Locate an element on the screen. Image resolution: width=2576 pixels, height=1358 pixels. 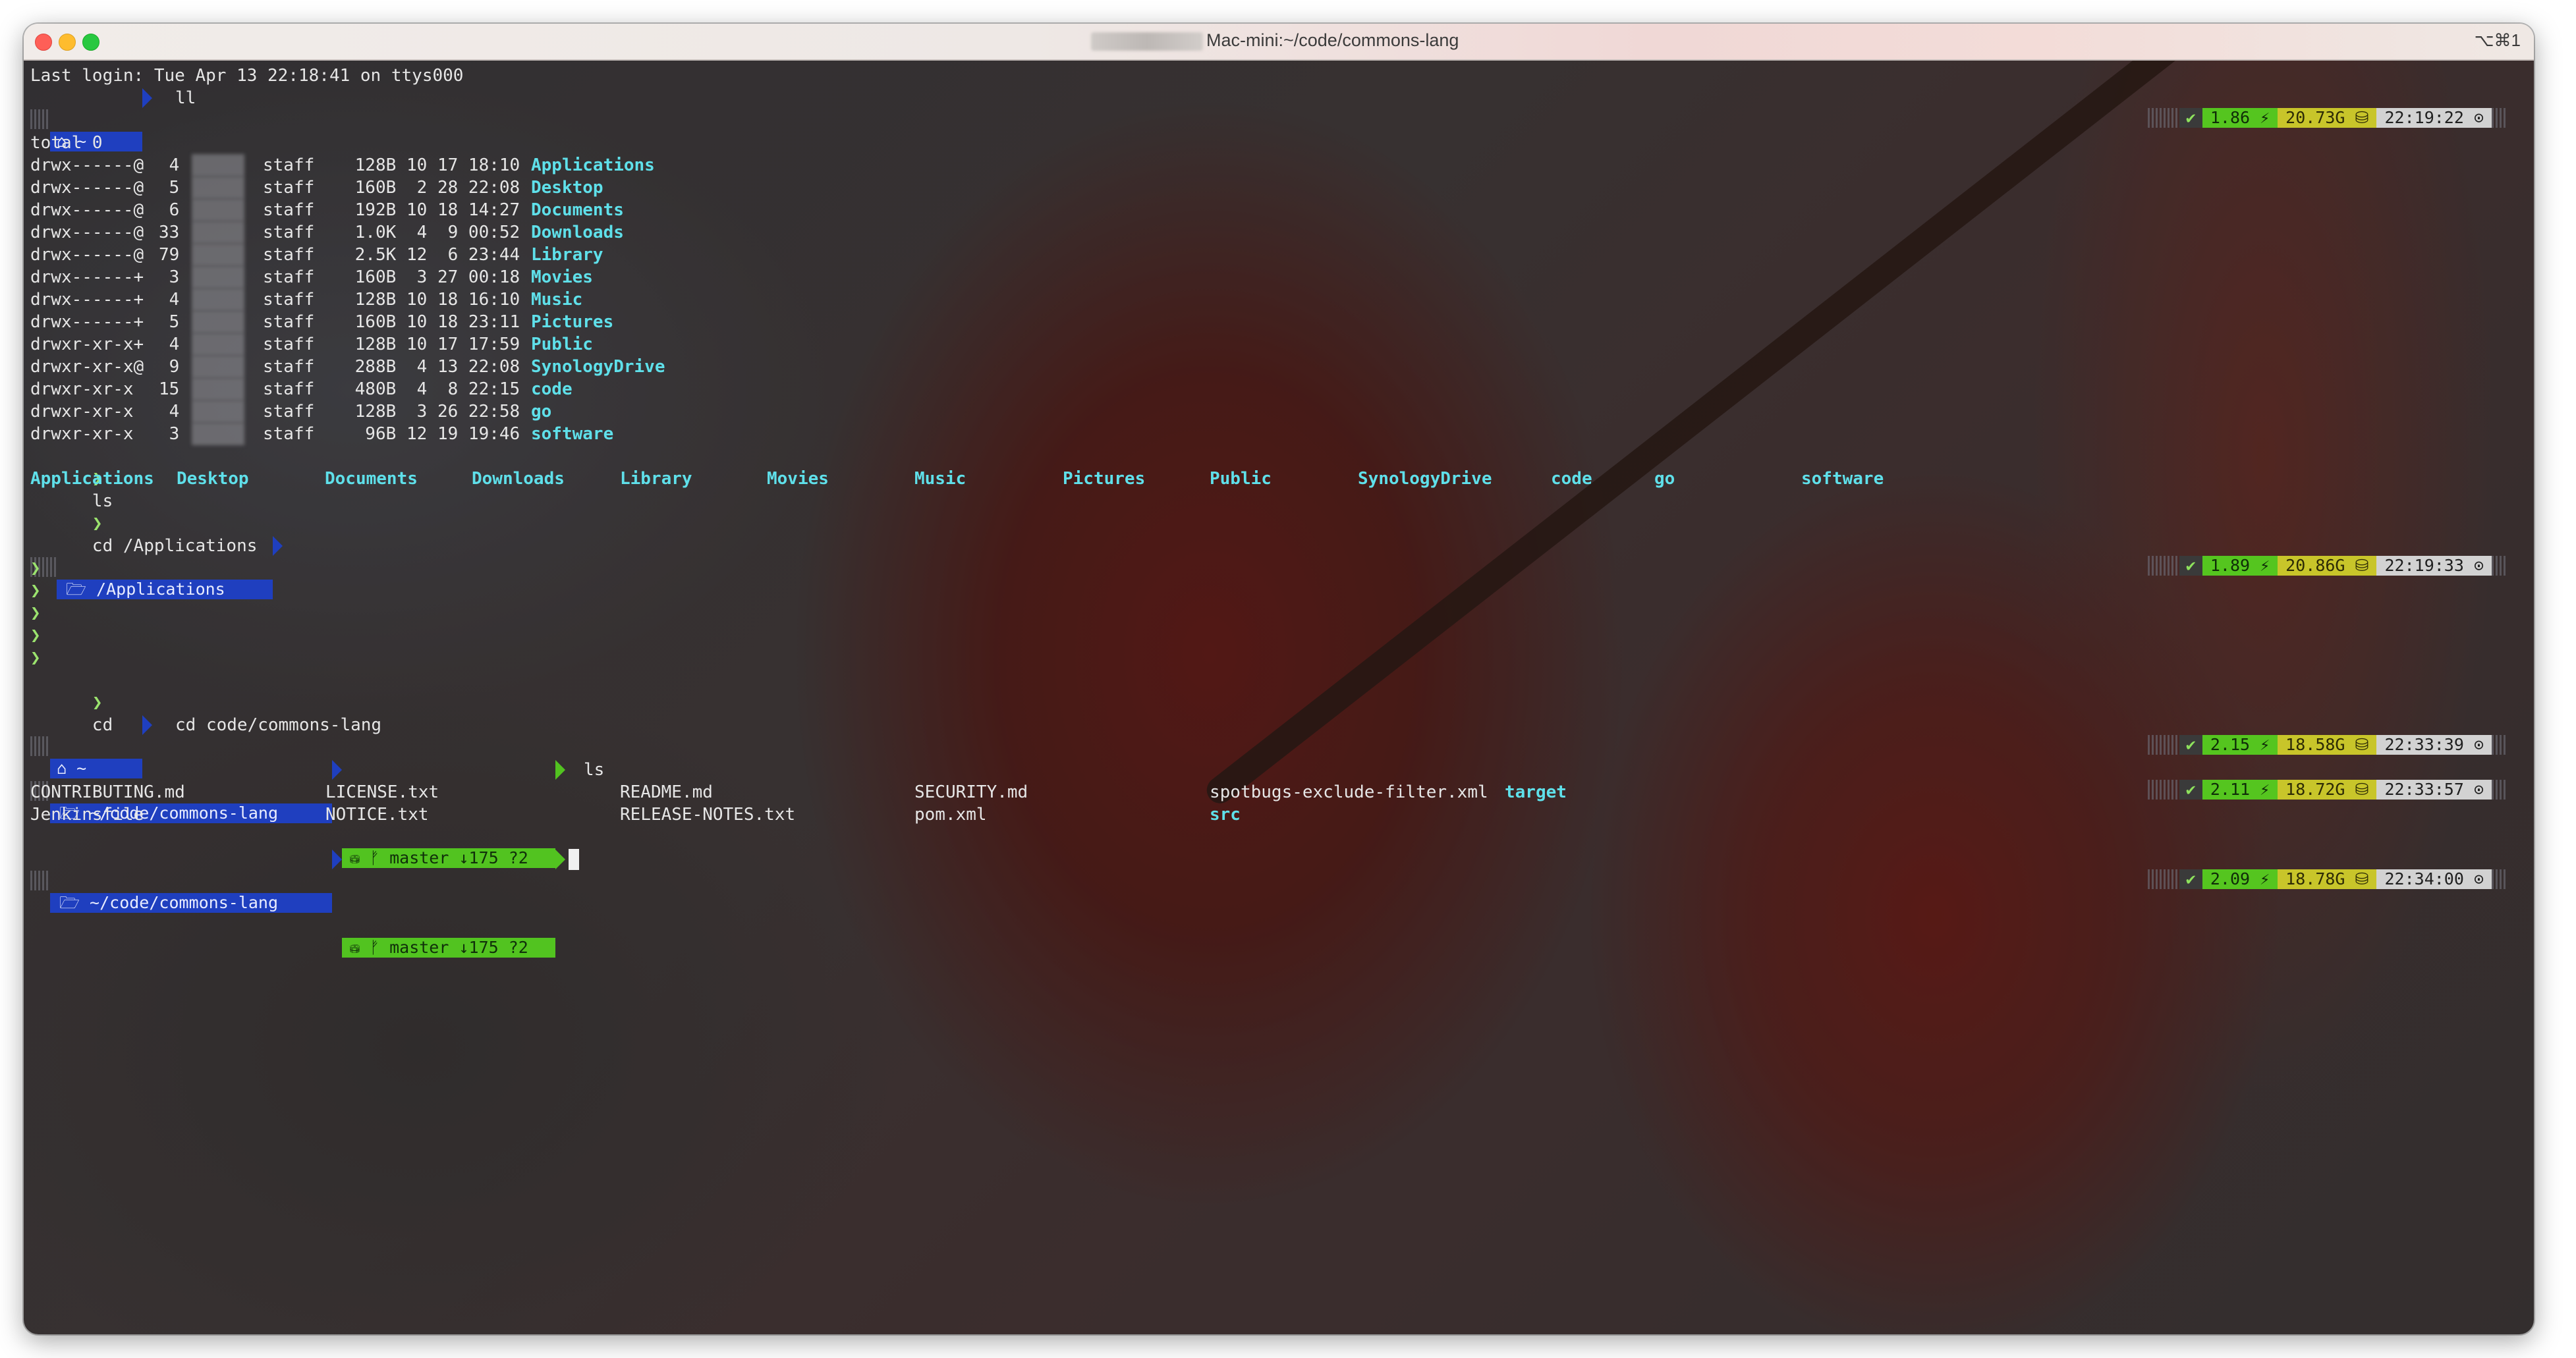
directory-name: Applications is located at coordinates (593, 165).